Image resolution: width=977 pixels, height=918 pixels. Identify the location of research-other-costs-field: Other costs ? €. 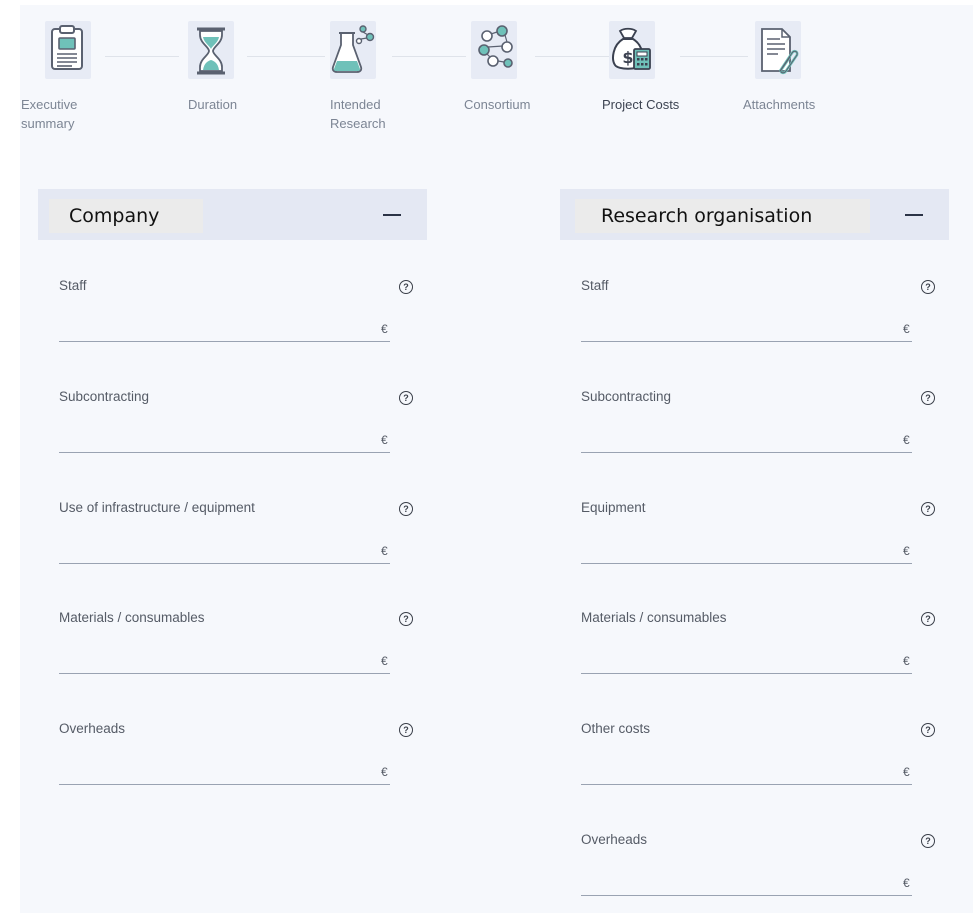
(766, 760).